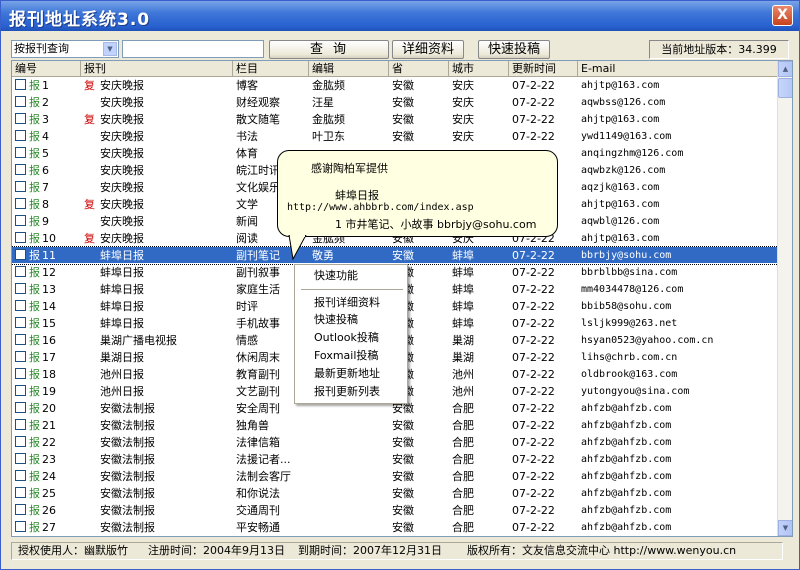 This screenshot has height=570, width=800. What do you see at coordinates (403, 476) in the screenshot?
I see `cell-province: 安徽` at bounding box center [403, 476].